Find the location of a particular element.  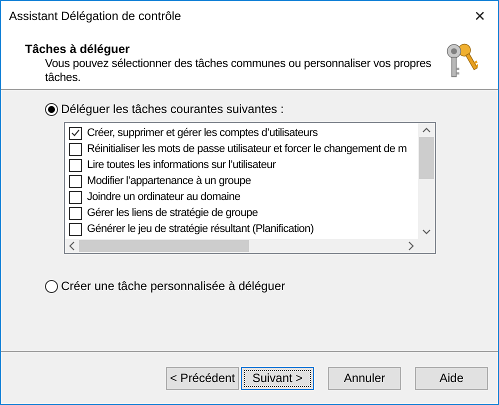

task-label: Créer, supprimer et gérer les comptes d’utilisateurs is located at coordinates (202, 133).